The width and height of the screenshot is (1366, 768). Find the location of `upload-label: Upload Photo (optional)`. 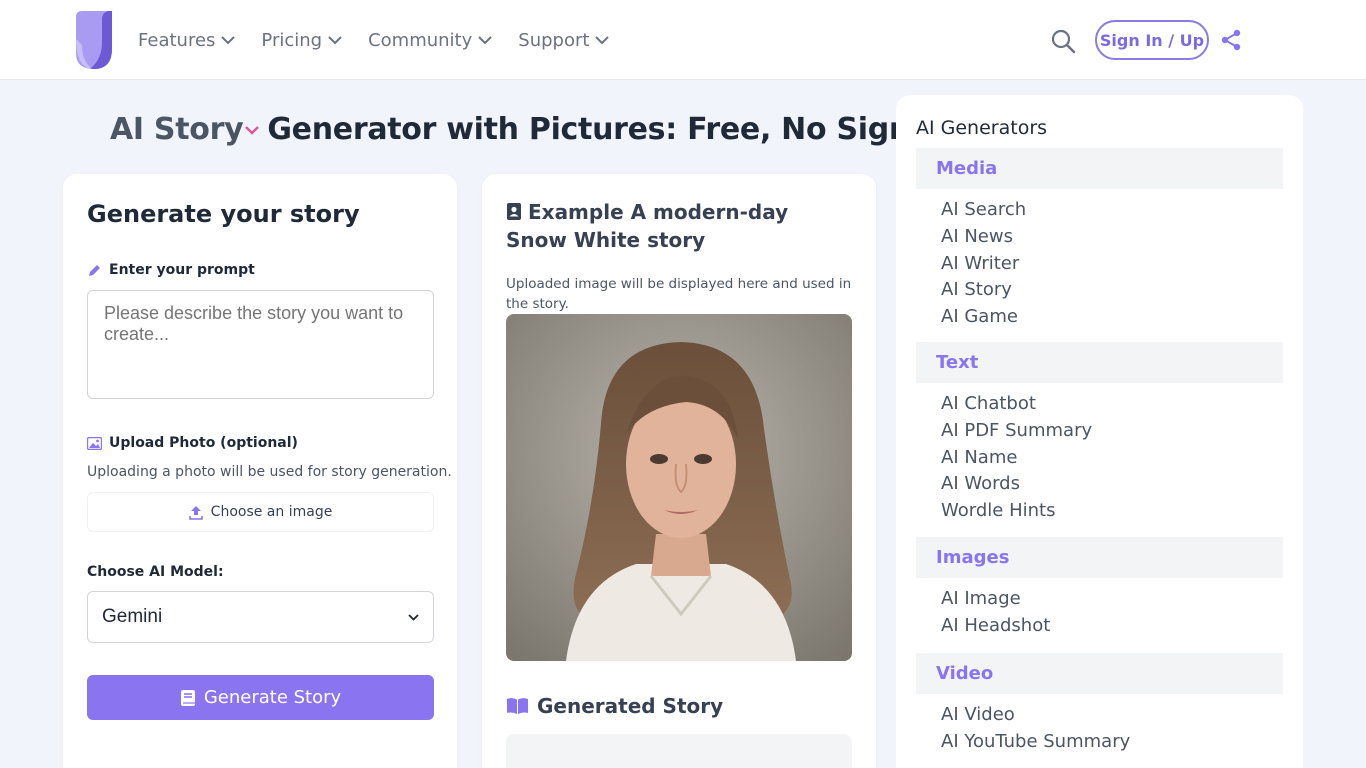

upload-label: Upload Photo (optional) is located at coordinates (192, 443).